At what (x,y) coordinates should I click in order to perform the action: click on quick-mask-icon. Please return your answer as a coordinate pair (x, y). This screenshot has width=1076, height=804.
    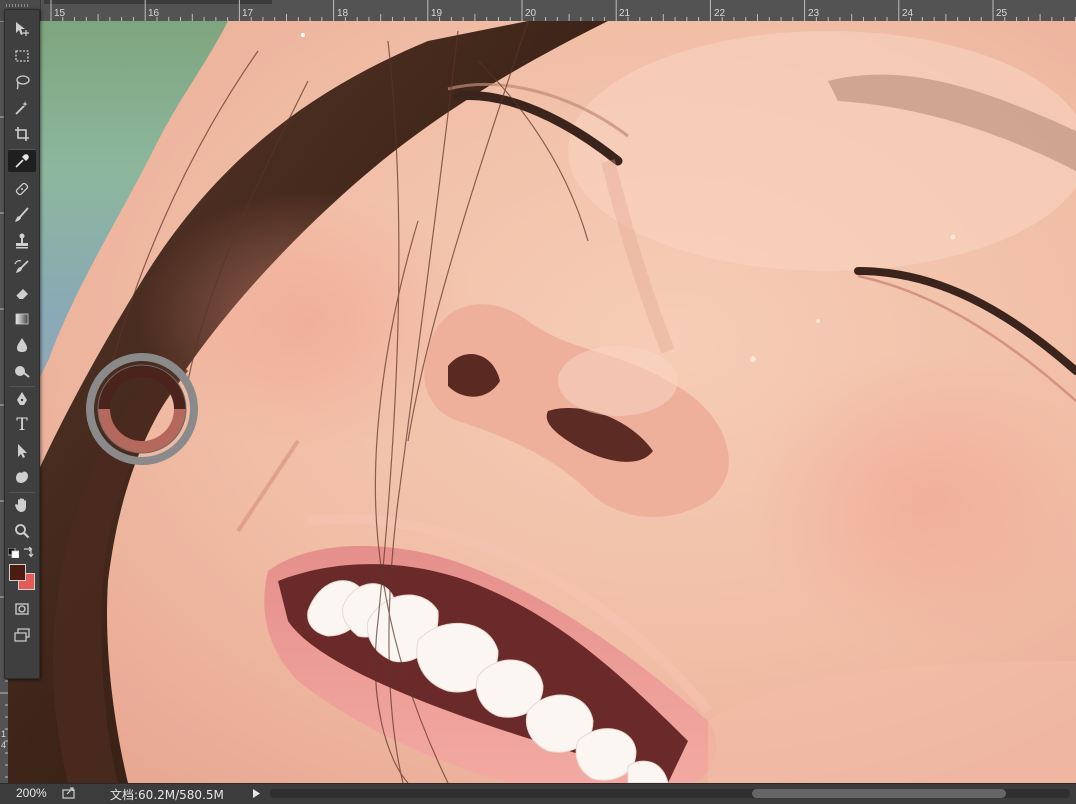
    Looking at the image, I should click on (22, 609).